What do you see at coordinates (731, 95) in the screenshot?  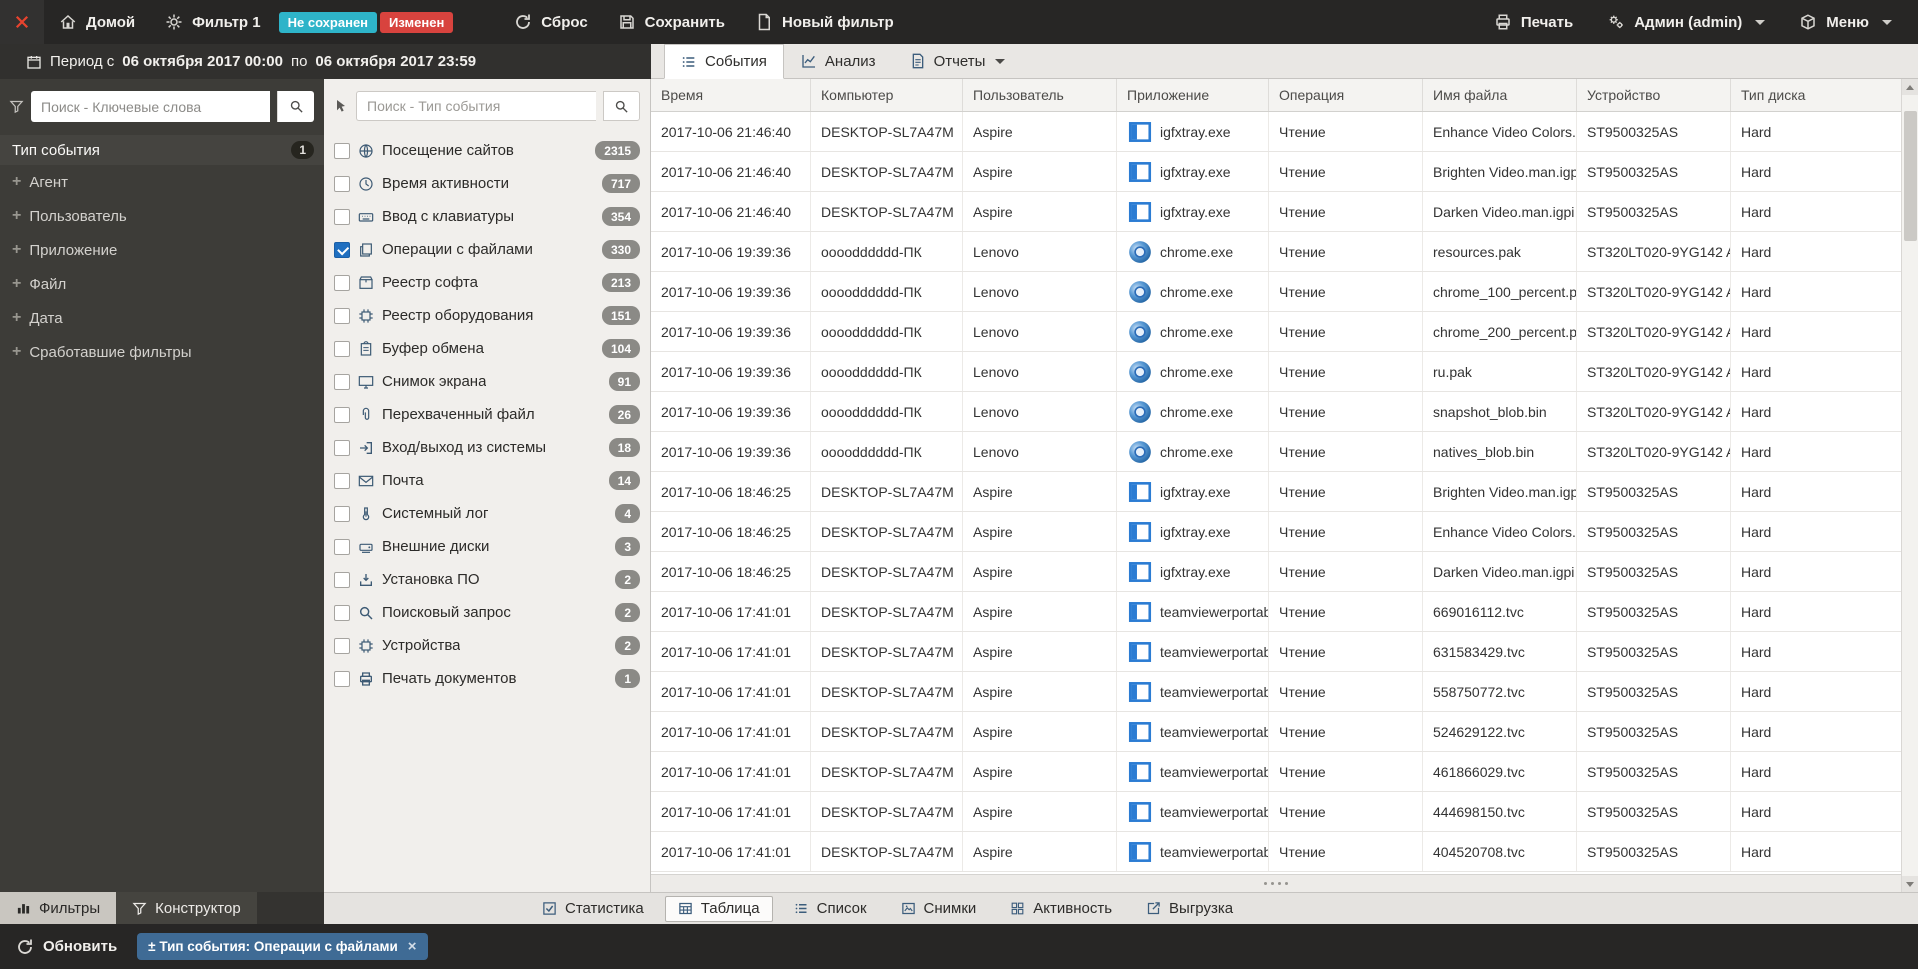 I see `column-header: Время` at bounding box center [731, 95].